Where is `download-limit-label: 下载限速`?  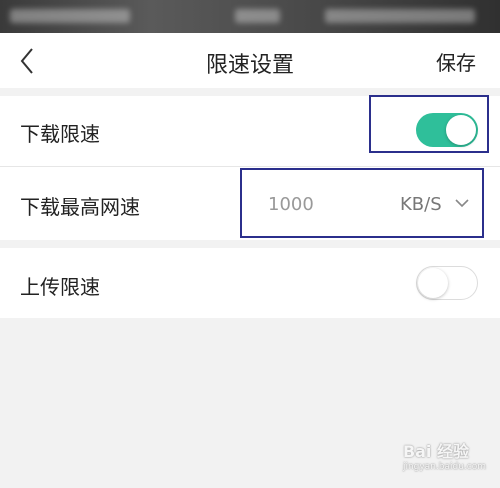 download-limit-label: 下载限速 is located at coordinates (60, 134).